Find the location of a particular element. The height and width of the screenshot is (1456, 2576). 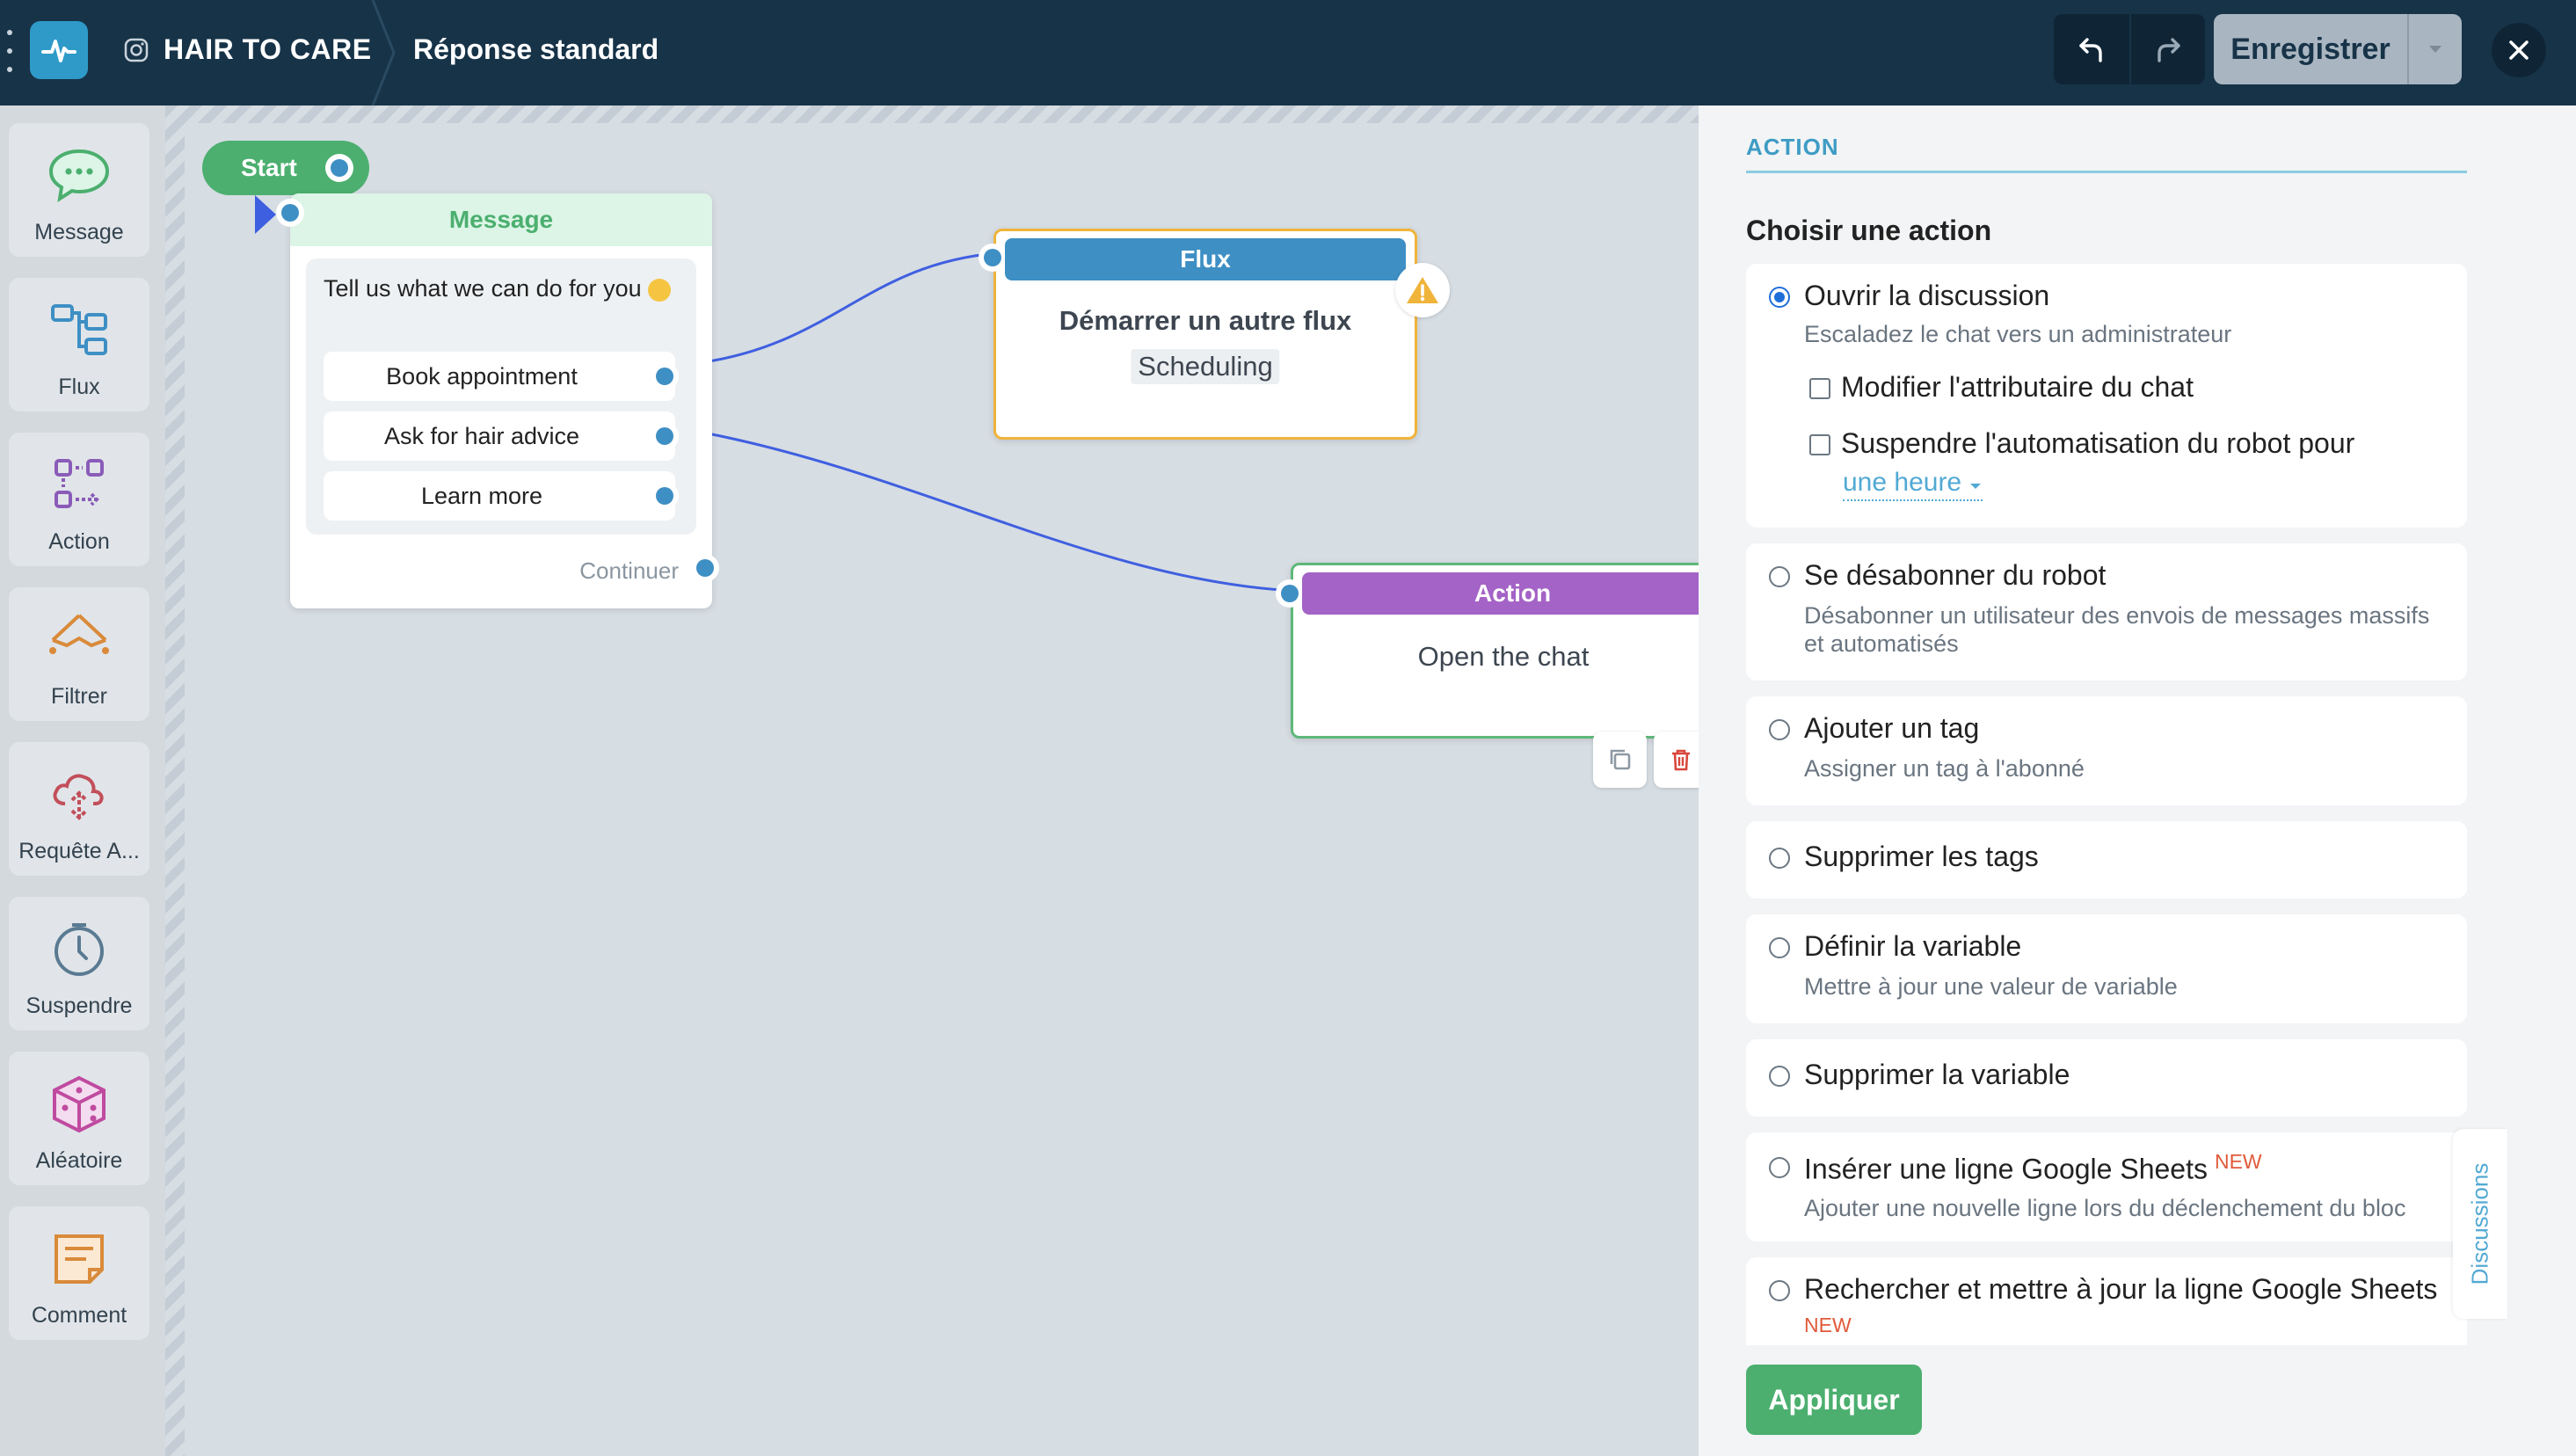

option-title: Définir la variable is located at coordinates (1913, 946).